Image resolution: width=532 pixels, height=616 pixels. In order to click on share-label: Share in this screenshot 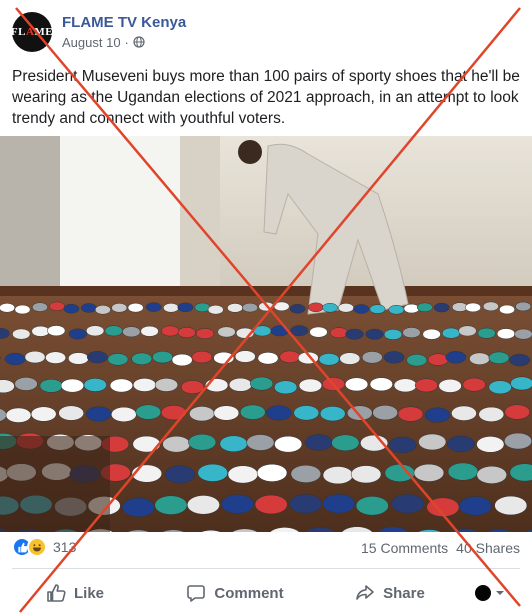, I will do `click(404, 593)`.